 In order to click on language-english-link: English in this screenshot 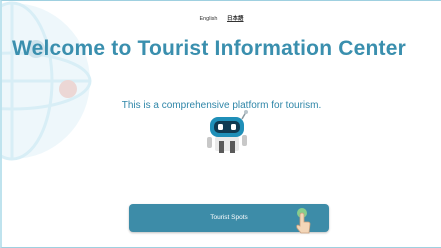, I will do `click(208, 19)`.